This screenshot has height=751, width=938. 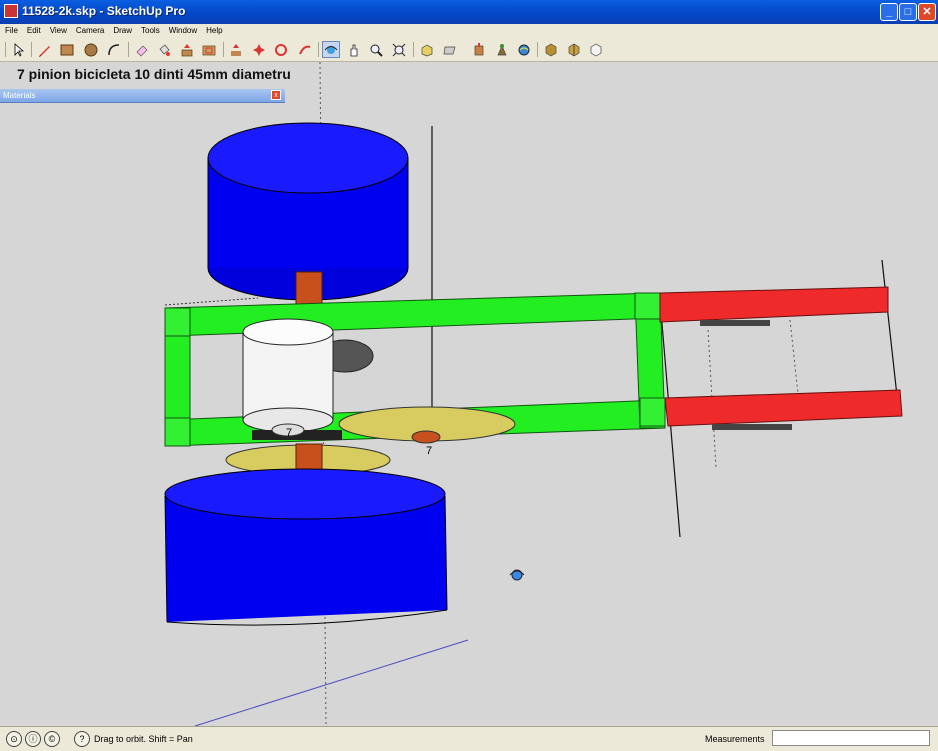 I want to click on select-icon, so click(x=18, y=49).